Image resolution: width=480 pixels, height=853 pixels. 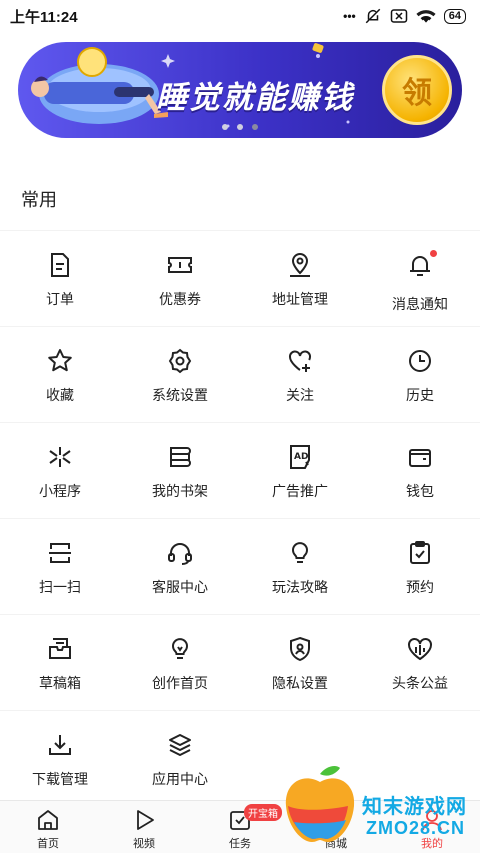 What do you see at coordinates (180, 745) in the screenshot?
I see `layers-icon` at bounding box center [180, 745].